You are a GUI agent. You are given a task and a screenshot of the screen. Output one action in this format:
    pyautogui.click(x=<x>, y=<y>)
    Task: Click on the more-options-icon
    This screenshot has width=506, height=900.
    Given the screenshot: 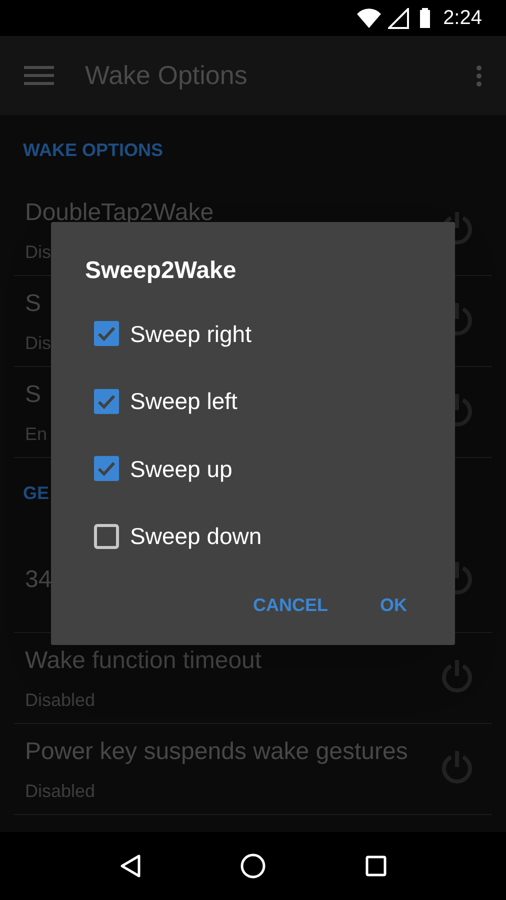 What is the action you would take?
    pyautogui.click(x=479, y=75)
    